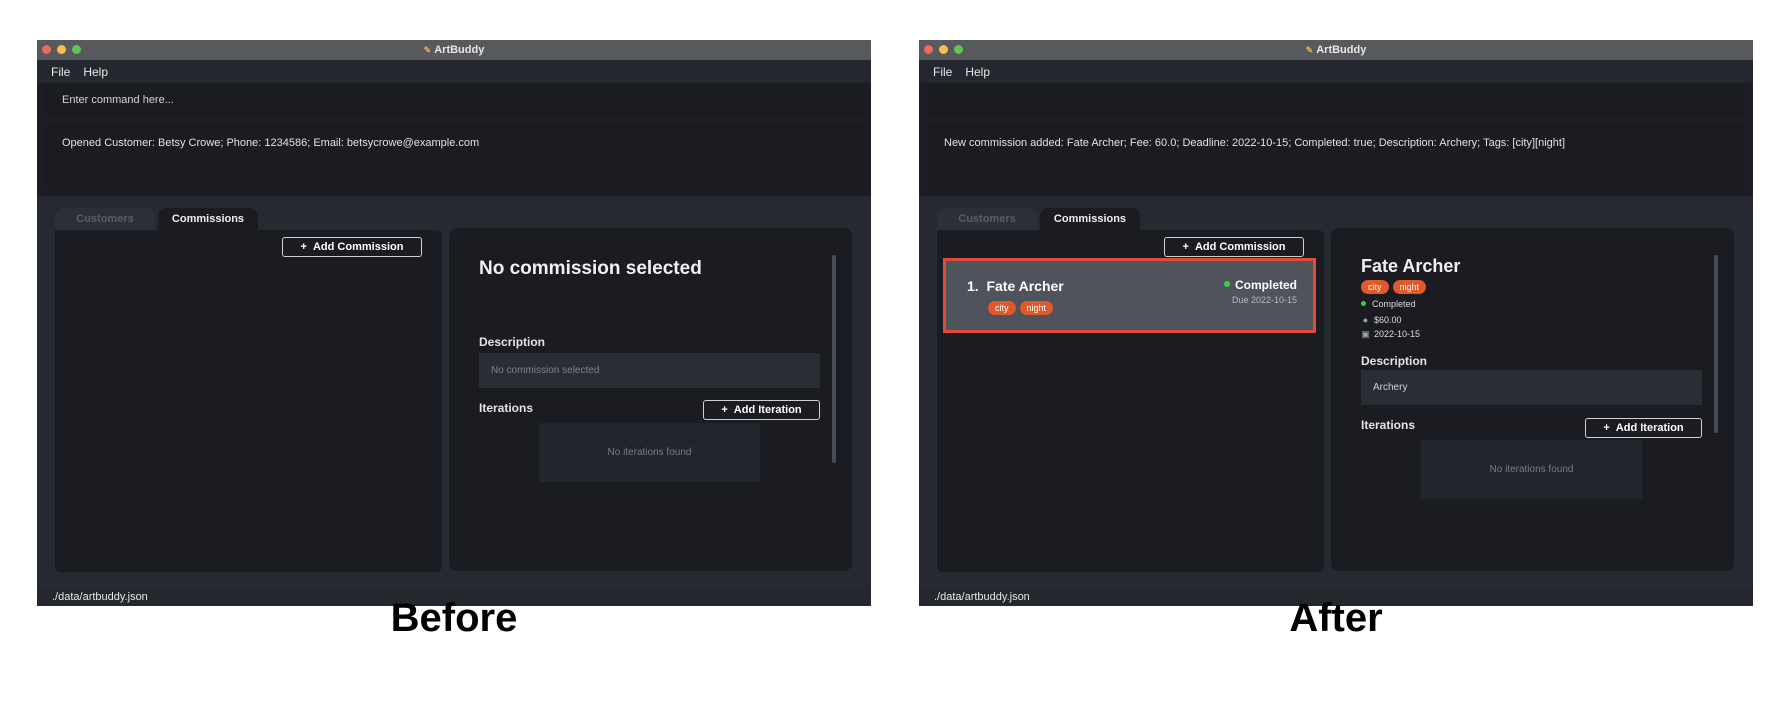 Image resolution: width=1791 pixels, height=722 pixels. What do you see at coordinates (1382, 320) in the screenshot?
I see `detail-fee: ● $60.00` at bounding box center [1382, 320].